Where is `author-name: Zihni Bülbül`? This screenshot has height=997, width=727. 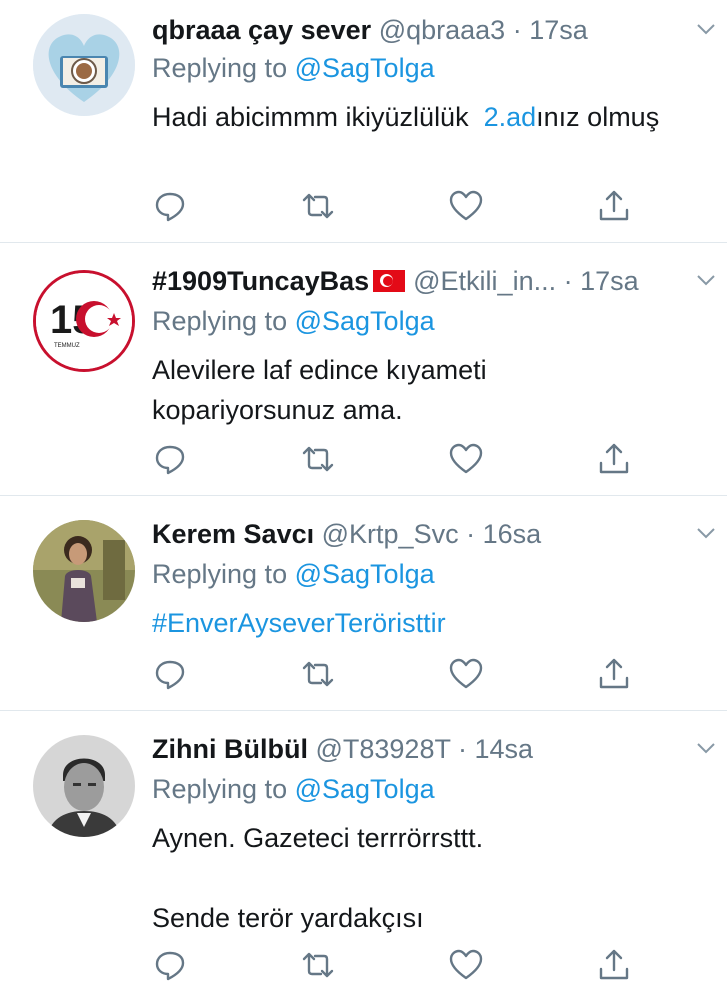 author-name: Zihni Bülbül is located at coordinates (230, 749).